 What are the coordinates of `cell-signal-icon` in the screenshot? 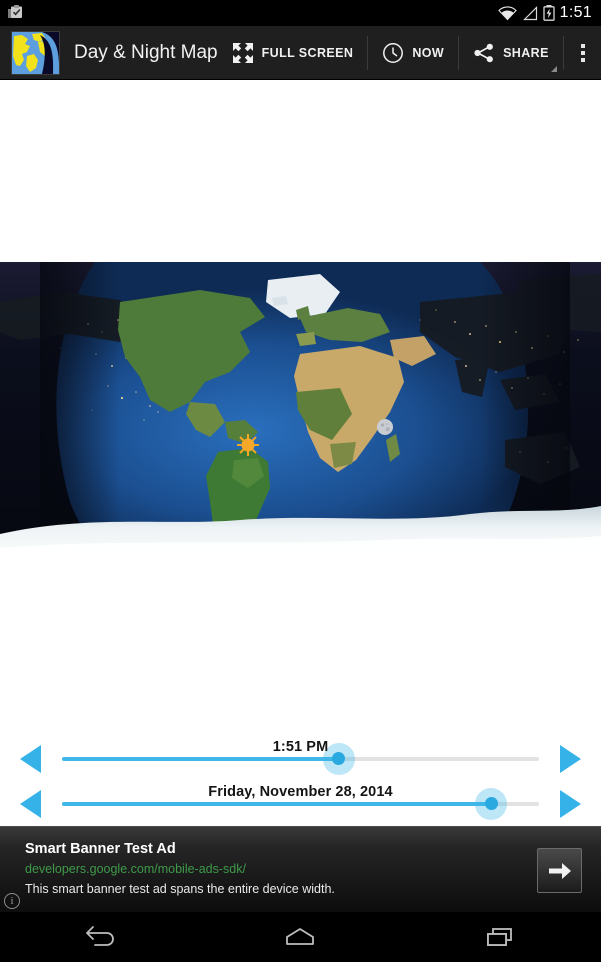 It's located at (530, 13).